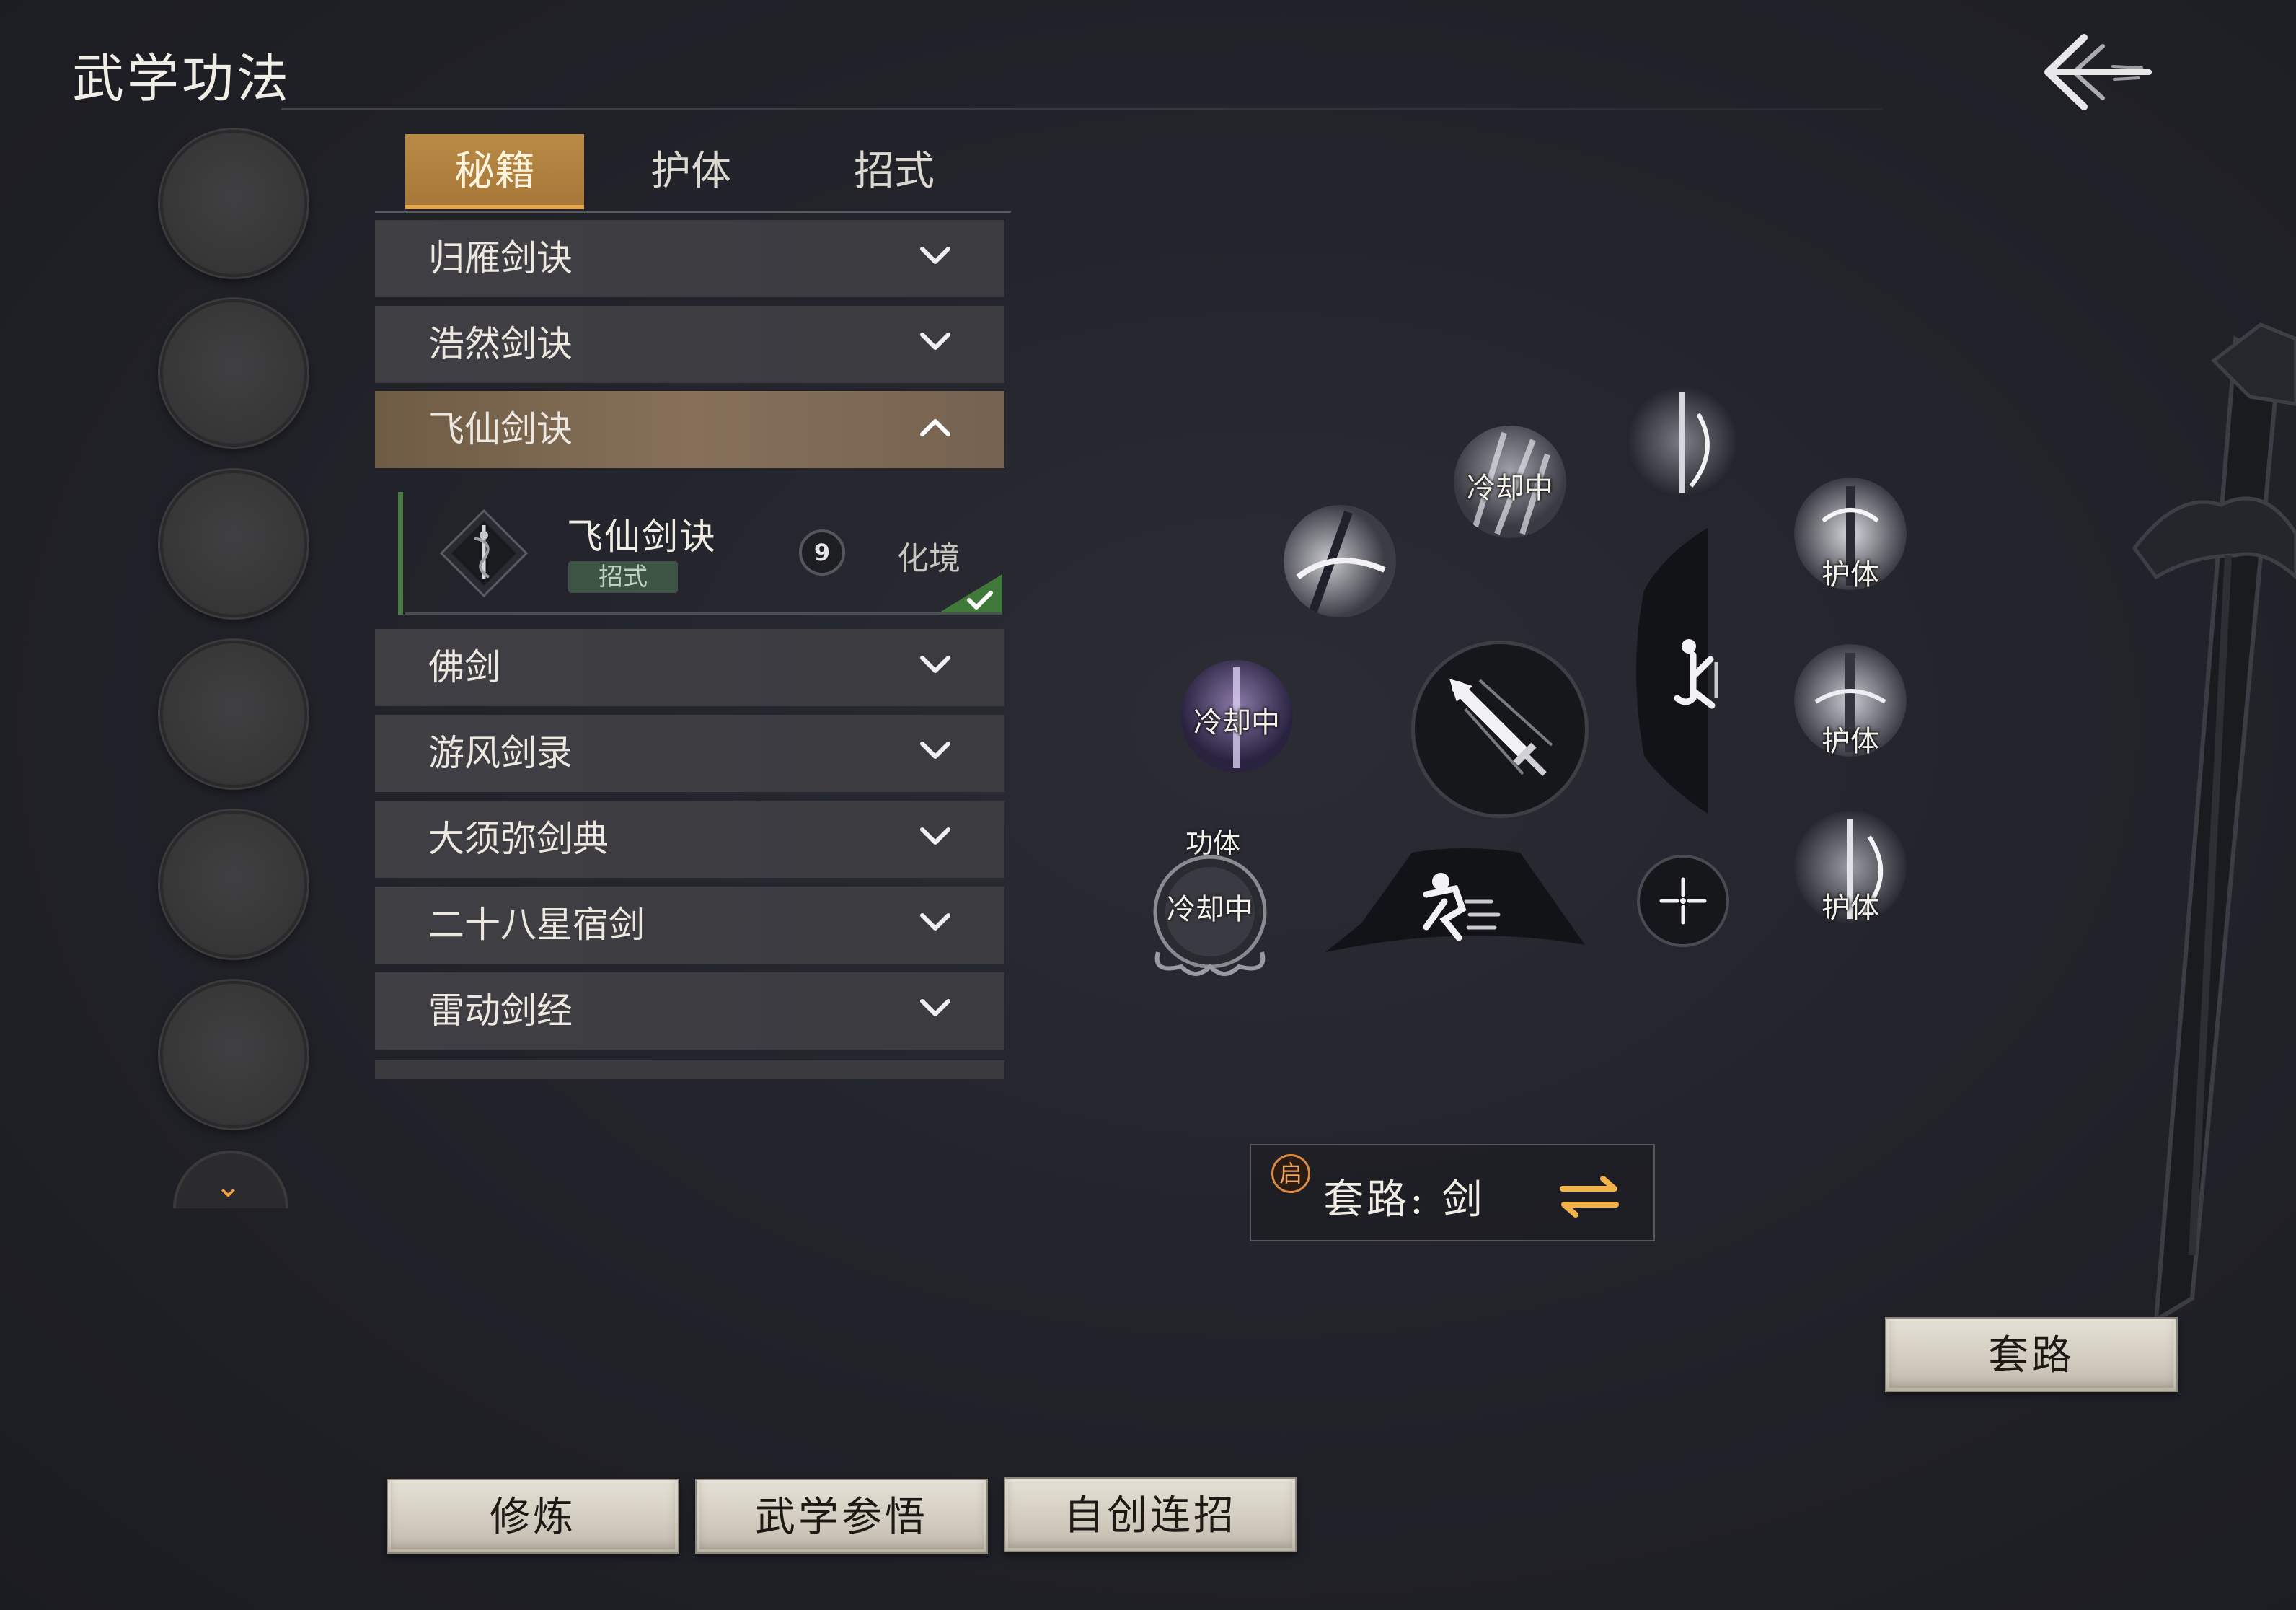 Image resolution: width=2296 pixels, height=1610 pixels. I want to click on swap-arrows-icon, so click(1589, 1197).